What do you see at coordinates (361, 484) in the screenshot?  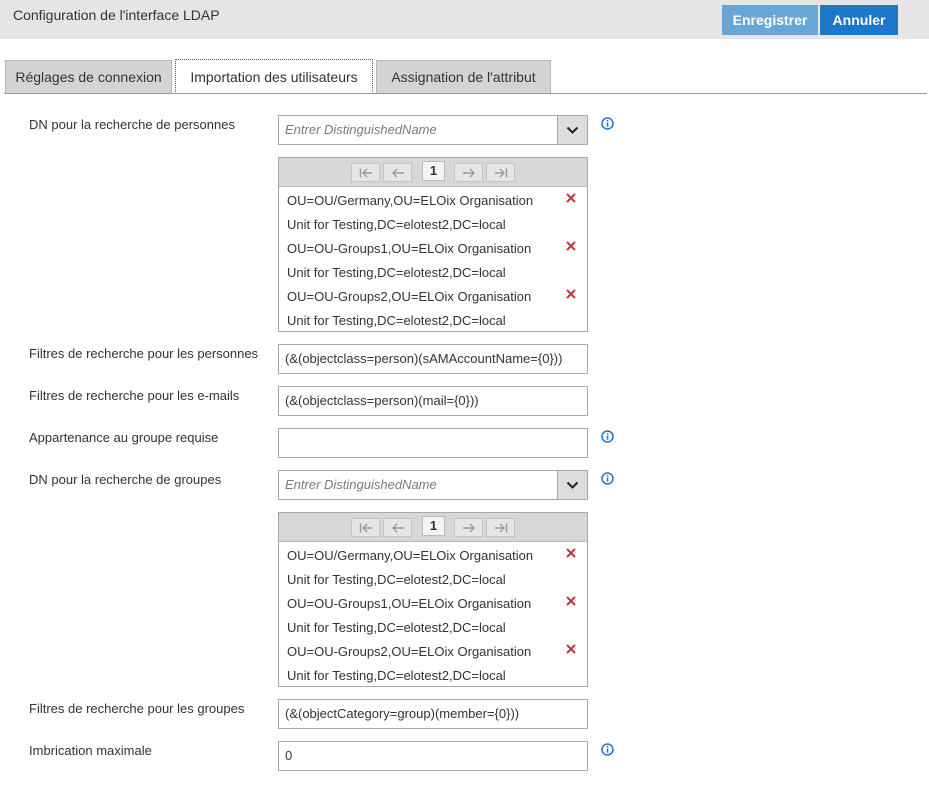 I see `group-dn-placeholder: Entrer DistinguishedName` at bounding box center [361, 484].